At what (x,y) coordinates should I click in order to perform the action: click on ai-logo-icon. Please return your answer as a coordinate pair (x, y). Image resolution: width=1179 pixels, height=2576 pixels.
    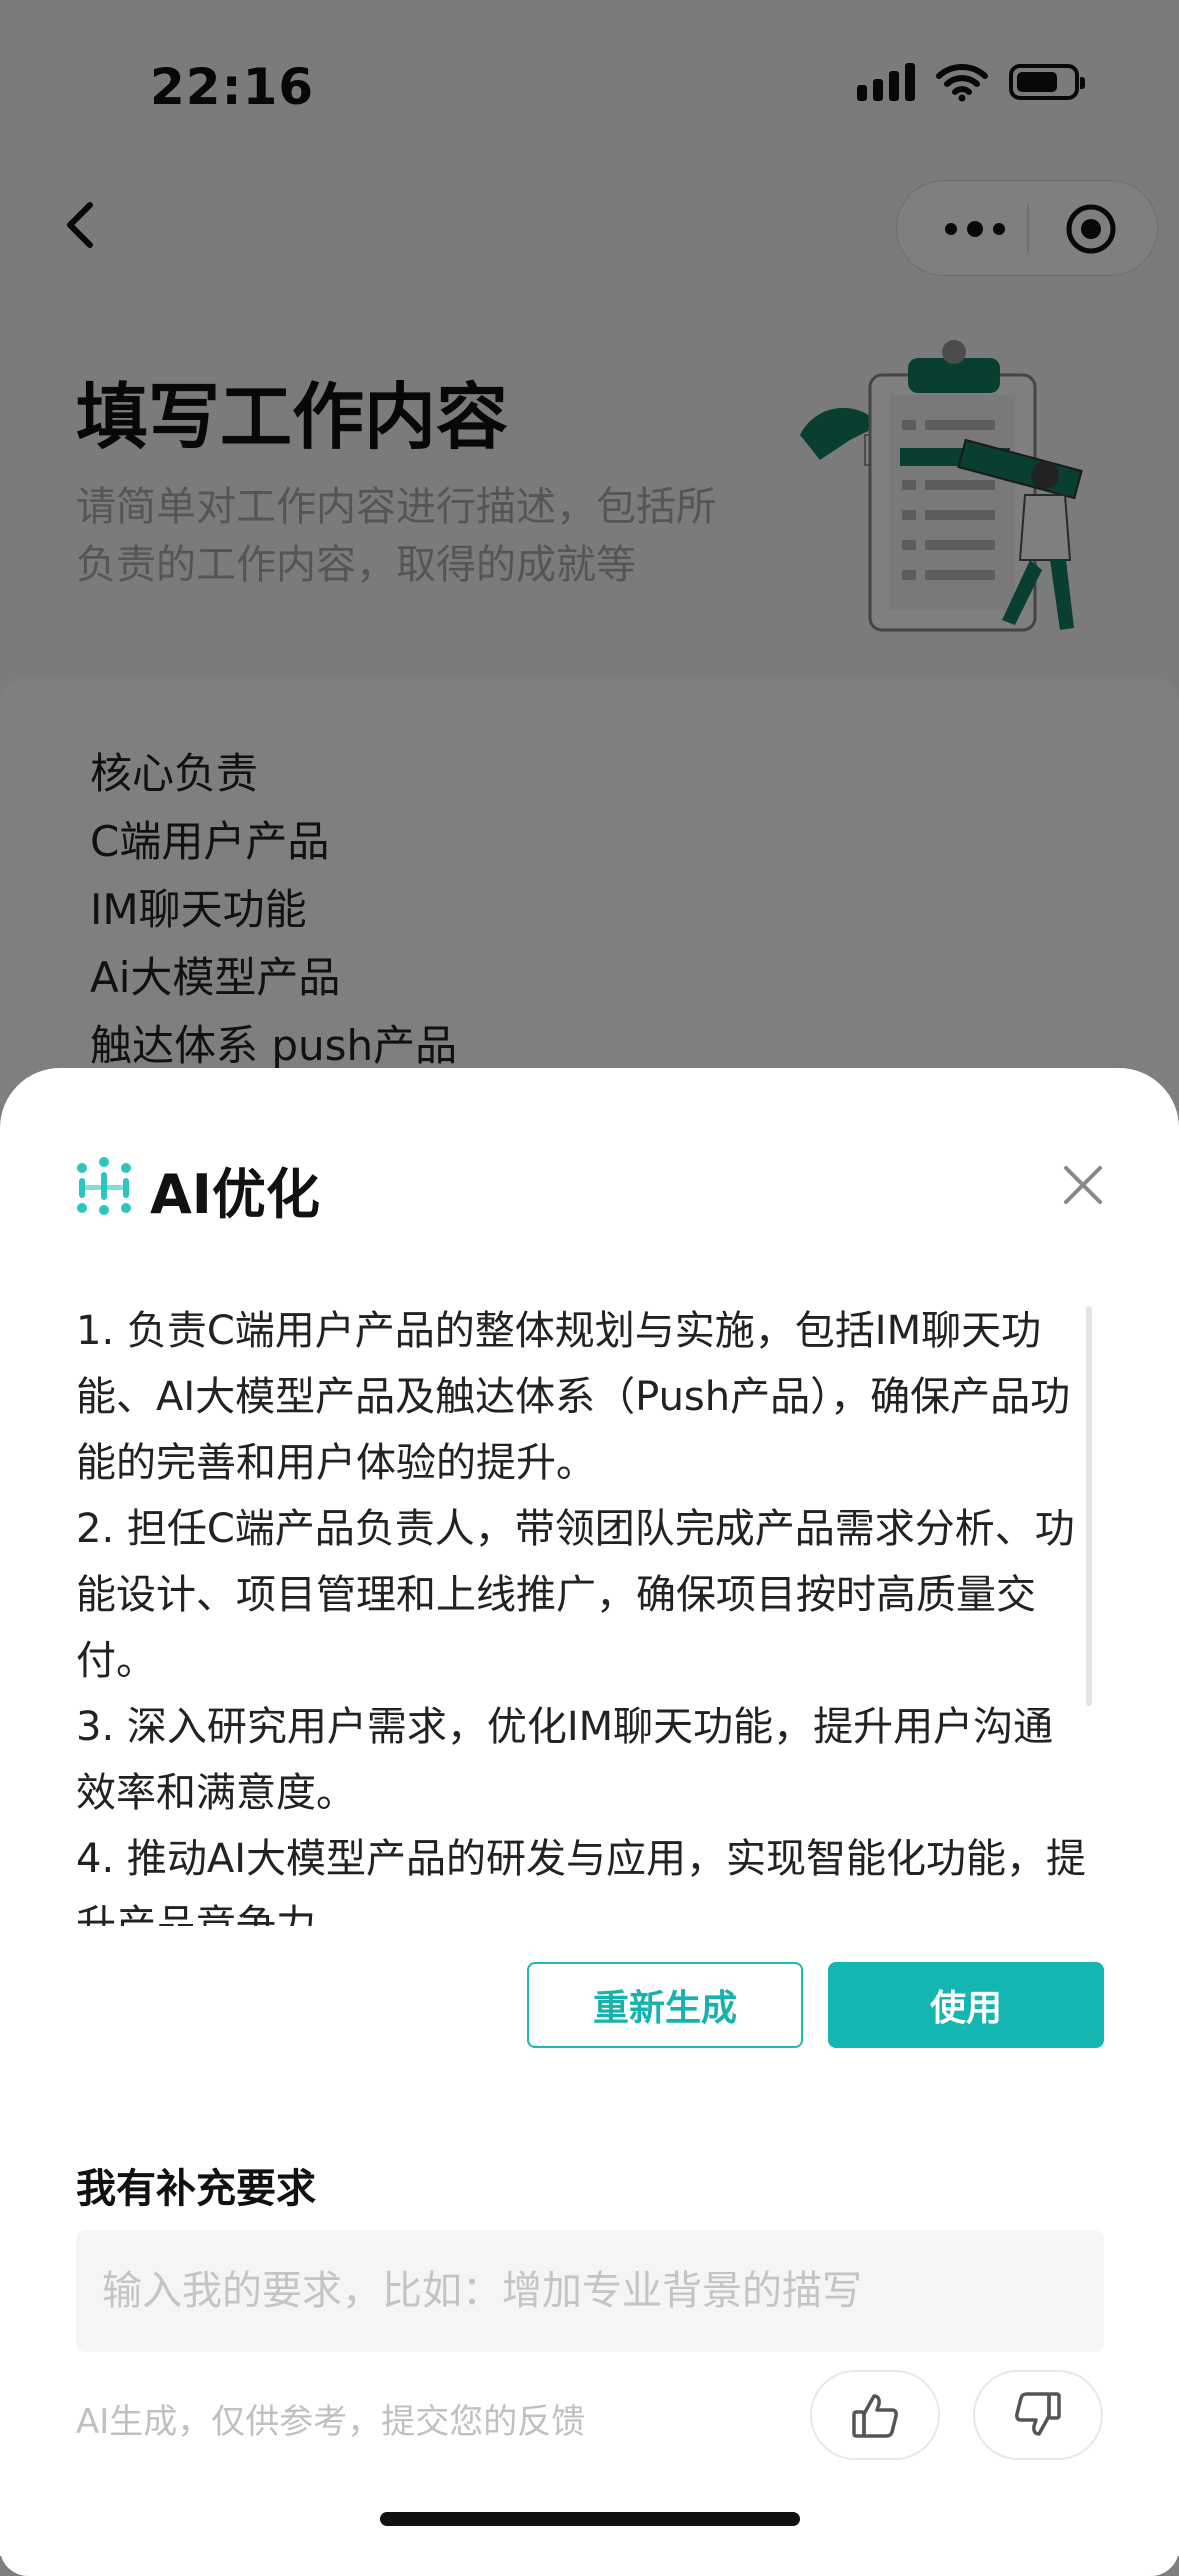
    Looking at the image, I should click on (104, 1186).